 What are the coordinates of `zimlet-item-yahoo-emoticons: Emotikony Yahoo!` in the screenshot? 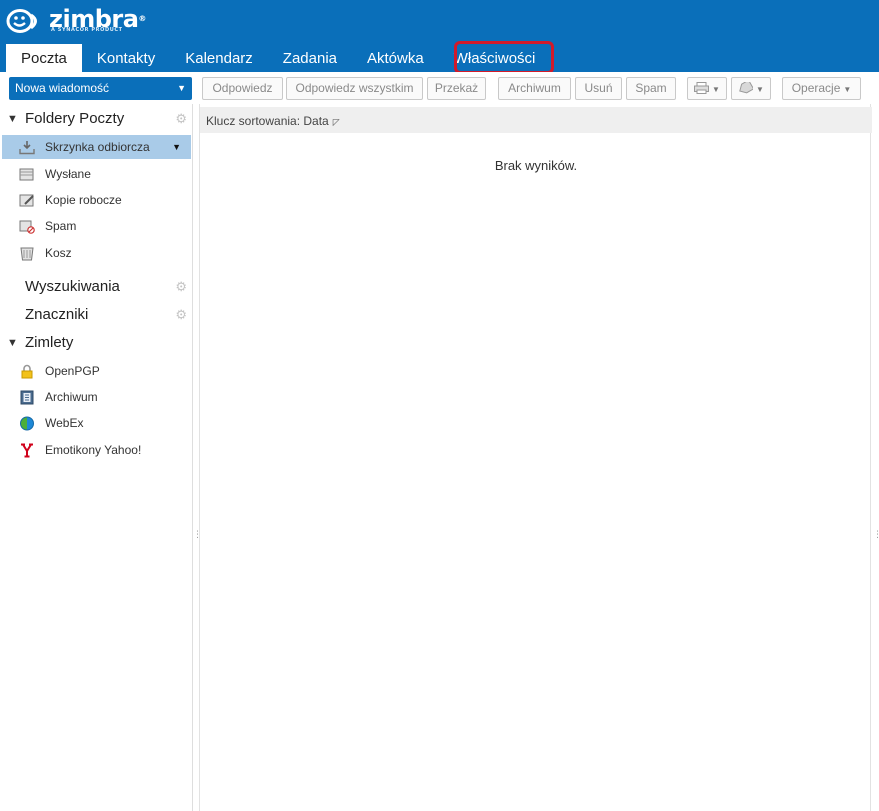 It's located at (96, 450).